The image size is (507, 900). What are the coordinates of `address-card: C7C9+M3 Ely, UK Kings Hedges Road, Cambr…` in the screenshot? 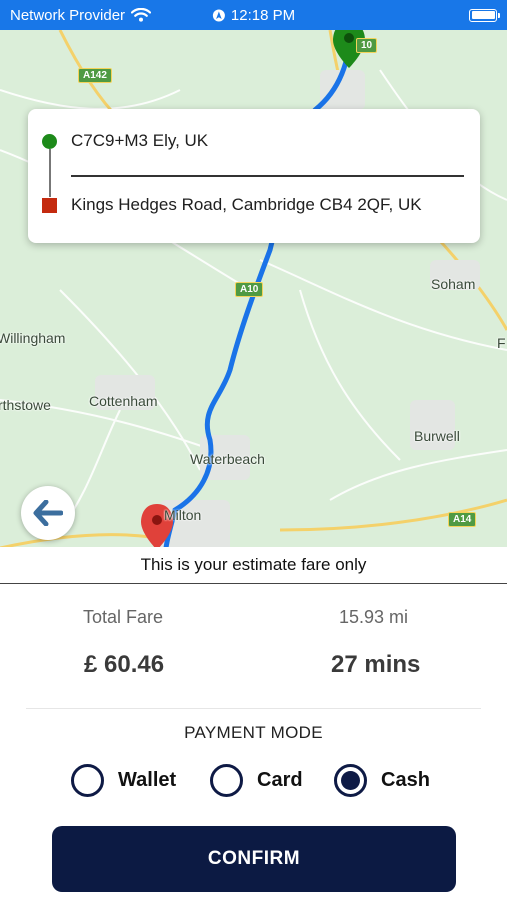 It's located at (254, 176).